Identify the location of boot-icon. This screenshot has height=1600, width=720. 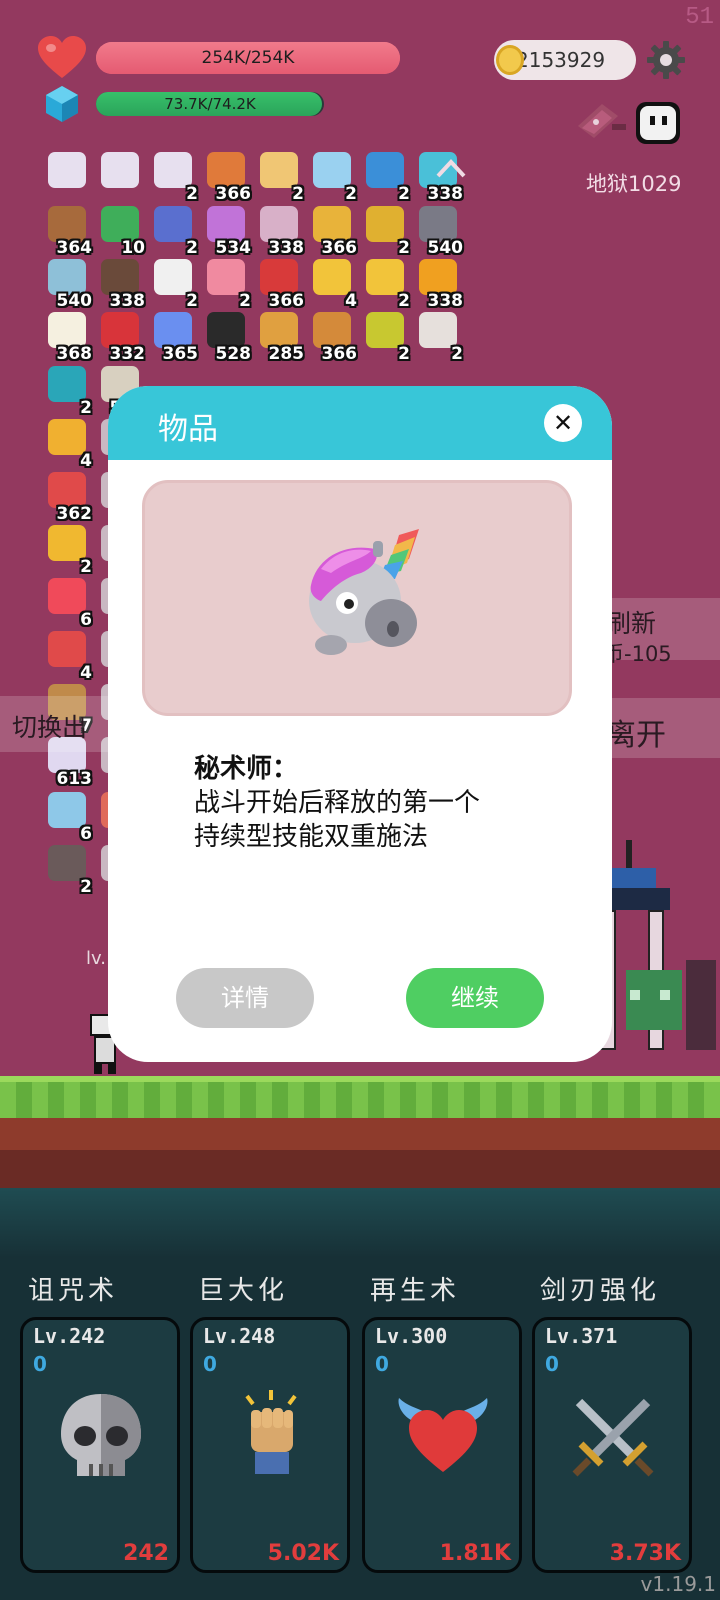
(279, 277).